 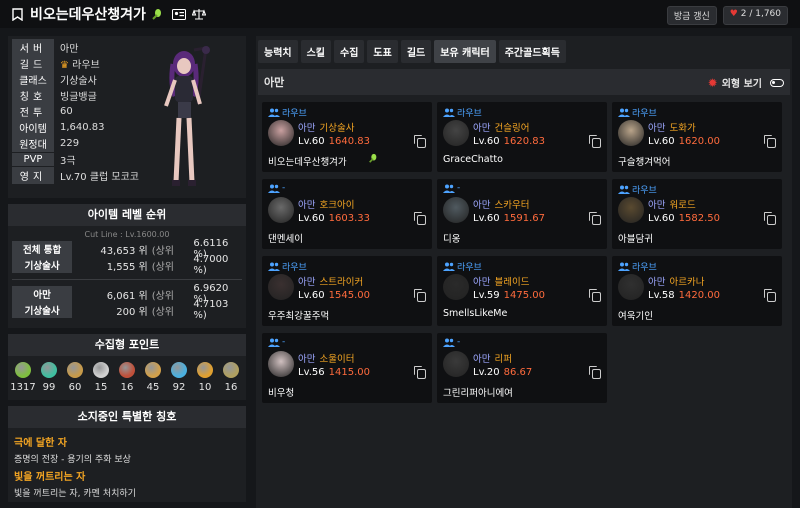 What do you see at coordinates (33, 111) in the screenshot?
I see `profile-label: 전투` at bounding box center [33, 111].